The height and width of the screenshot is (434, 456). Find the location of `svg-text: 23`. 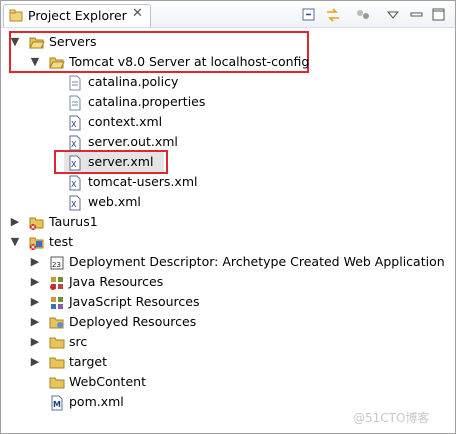

svg-text: 23 is located at coordinates (56, 265).